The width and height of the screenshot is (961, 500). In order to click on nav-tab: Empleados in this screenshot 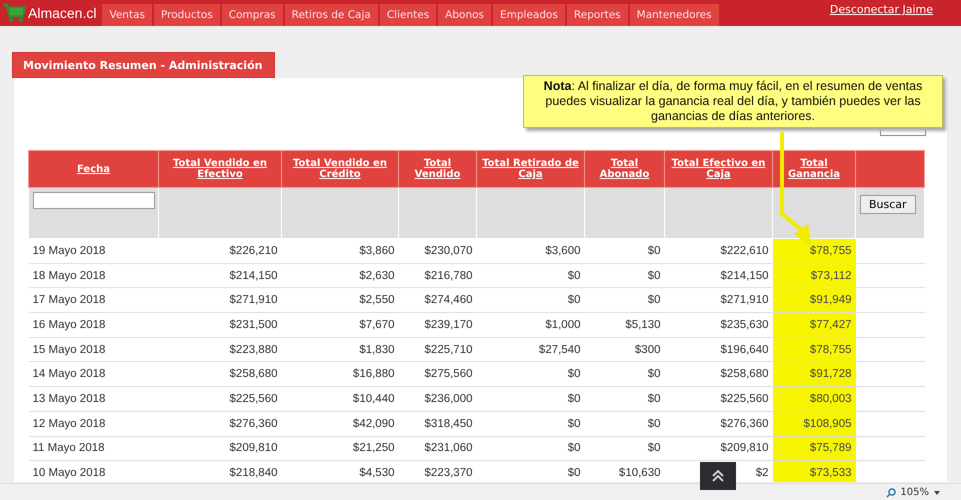, I will do `click(529, 15)`.